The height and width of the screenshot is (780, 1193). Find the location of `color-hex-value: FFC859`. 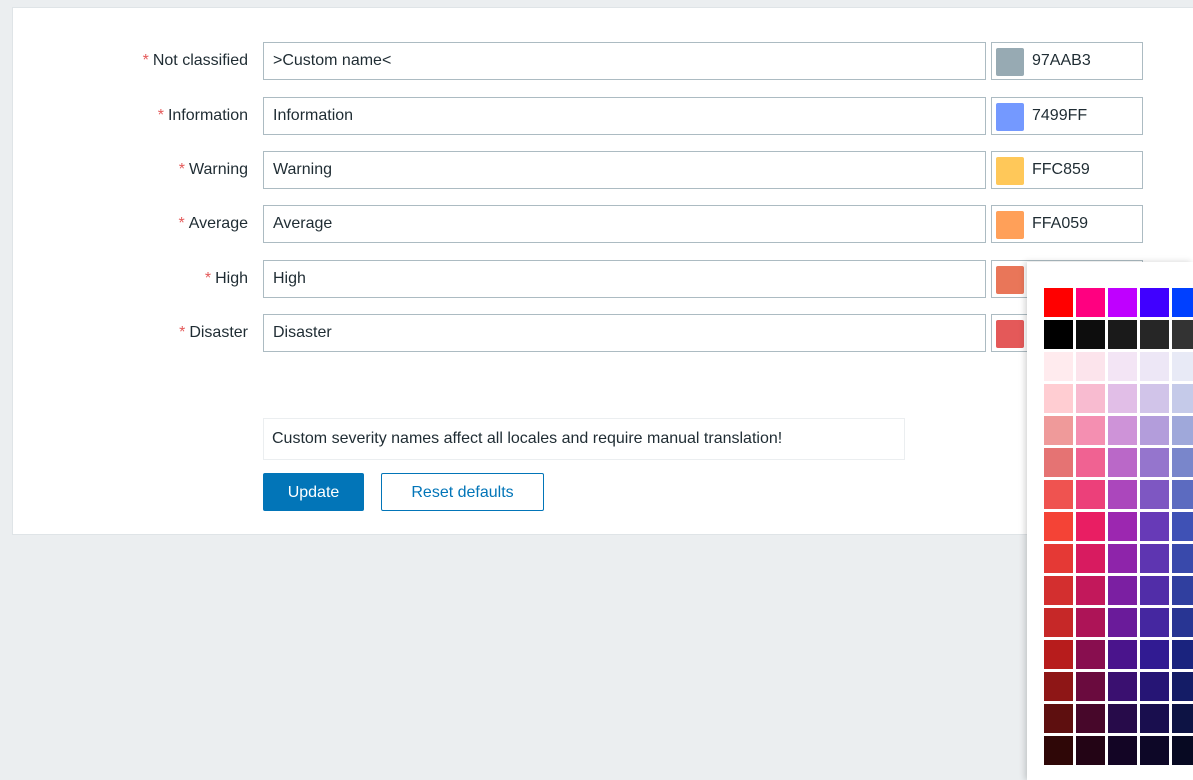

color-hex-value: FFC859 is located at coordinates (1061, 170).